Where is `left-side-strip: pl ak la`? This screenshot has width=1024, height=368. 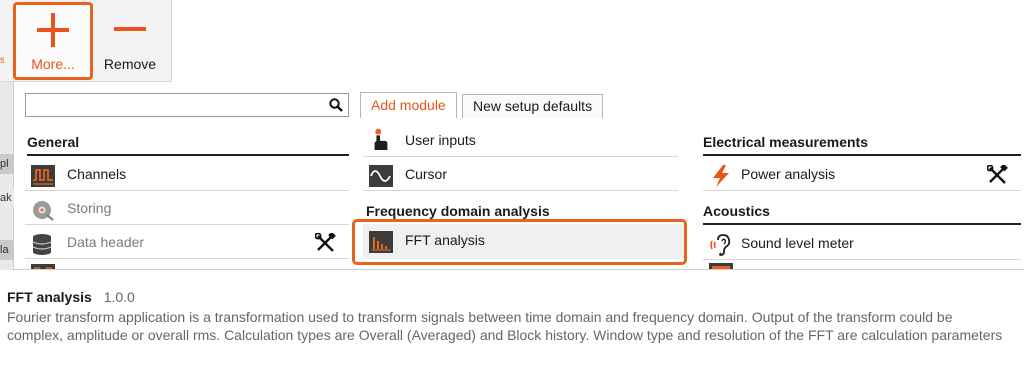 left-side-strip: pl ak la is located at coordinates (7, 176).